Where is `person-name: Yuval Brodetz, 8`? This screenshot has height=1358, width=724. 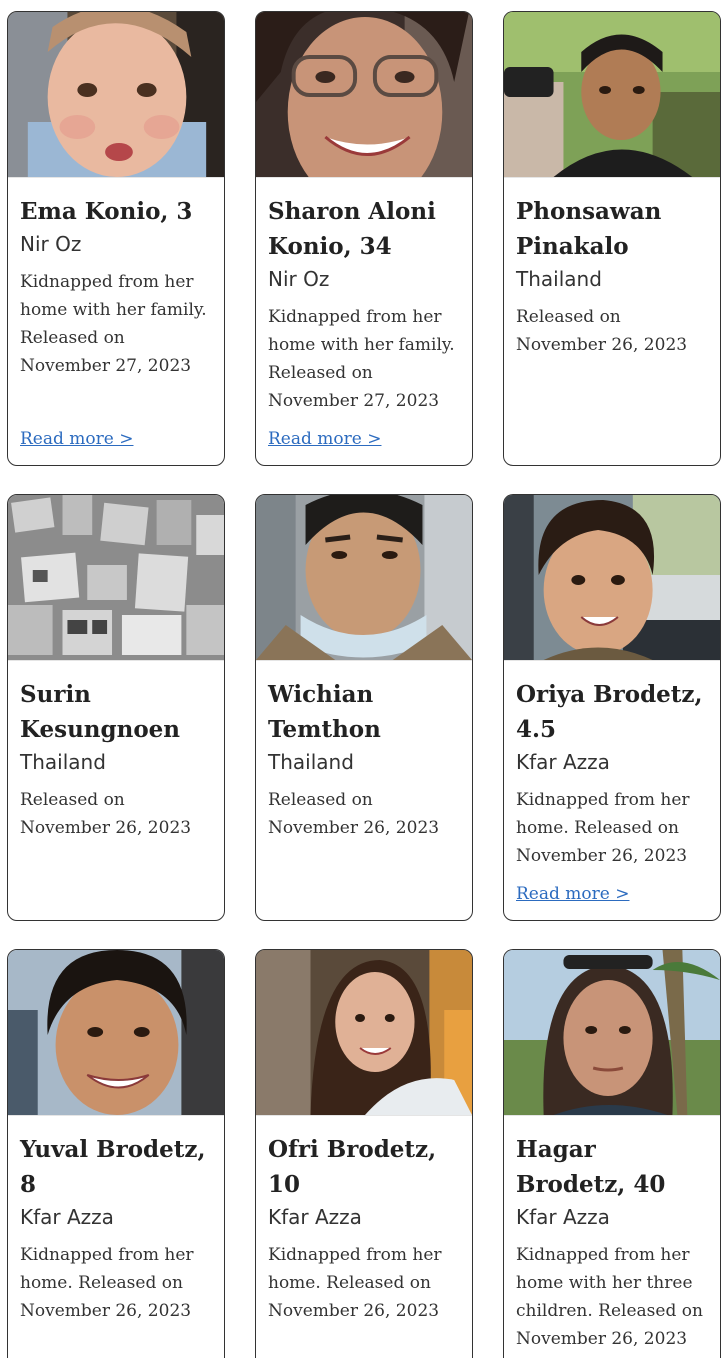
person-name: Yuval Brodetz, 8 is located at coordinates (113, 1167).